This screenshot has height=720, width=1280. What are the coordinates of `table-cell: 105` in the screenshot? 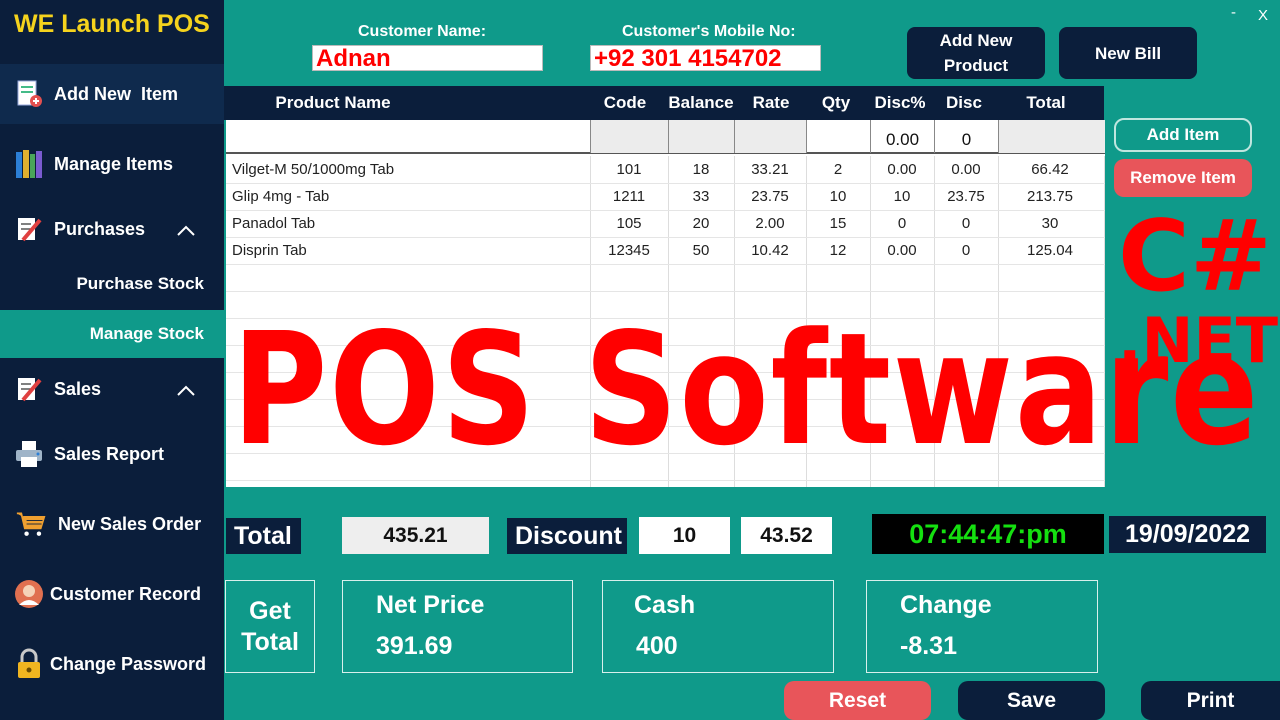 It's located at (629, 223).